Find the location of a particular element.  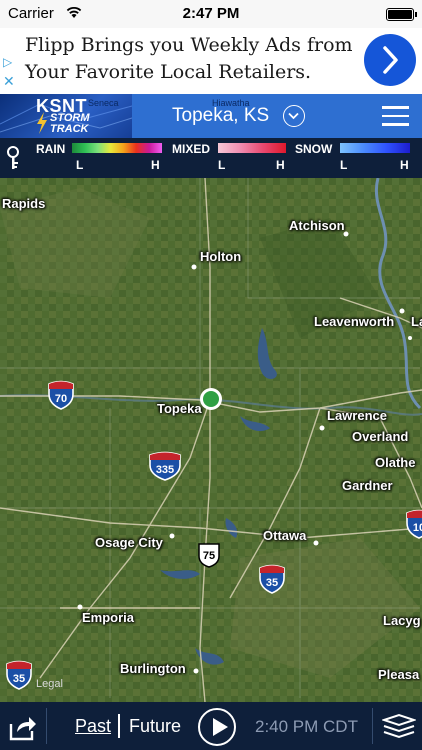

chevron-down-icon is located at coordinates (294, 116).